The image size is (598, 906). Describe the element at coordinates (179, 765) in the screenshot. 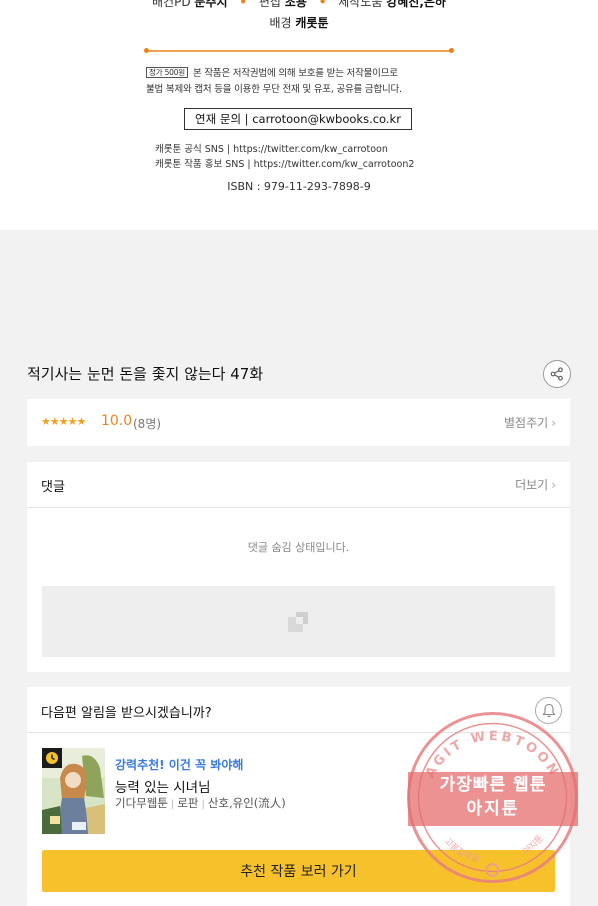

I see `recommend-label: 강력추천! 이건 꼭 봐야해` at that location.